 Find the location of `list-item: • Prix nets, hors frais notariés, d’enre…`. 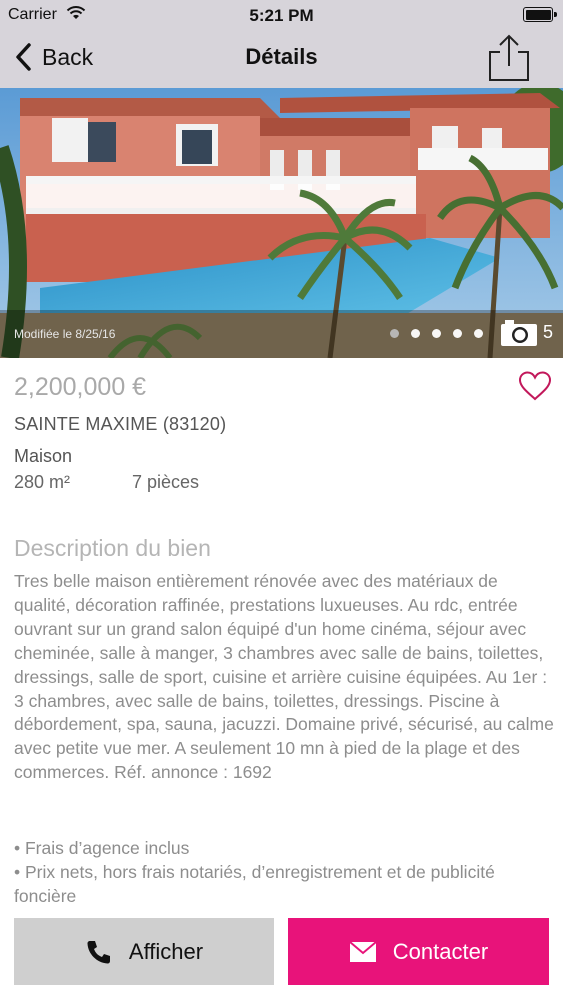

list-item: • Prix nets, hors frais notariés, d’enre… is located at coordinates (254, 884).